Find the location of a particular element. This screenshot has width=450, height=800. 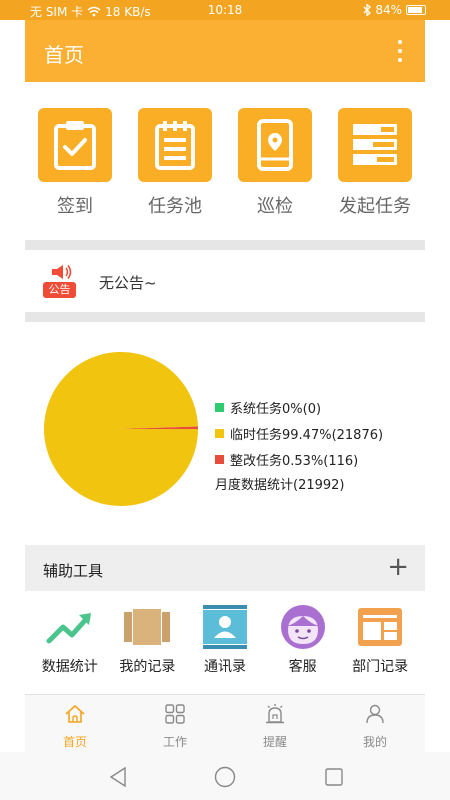

status-bar: 无 SIM 卡 18 KB/s 10:18 84% is located at coordinates (225, 10).